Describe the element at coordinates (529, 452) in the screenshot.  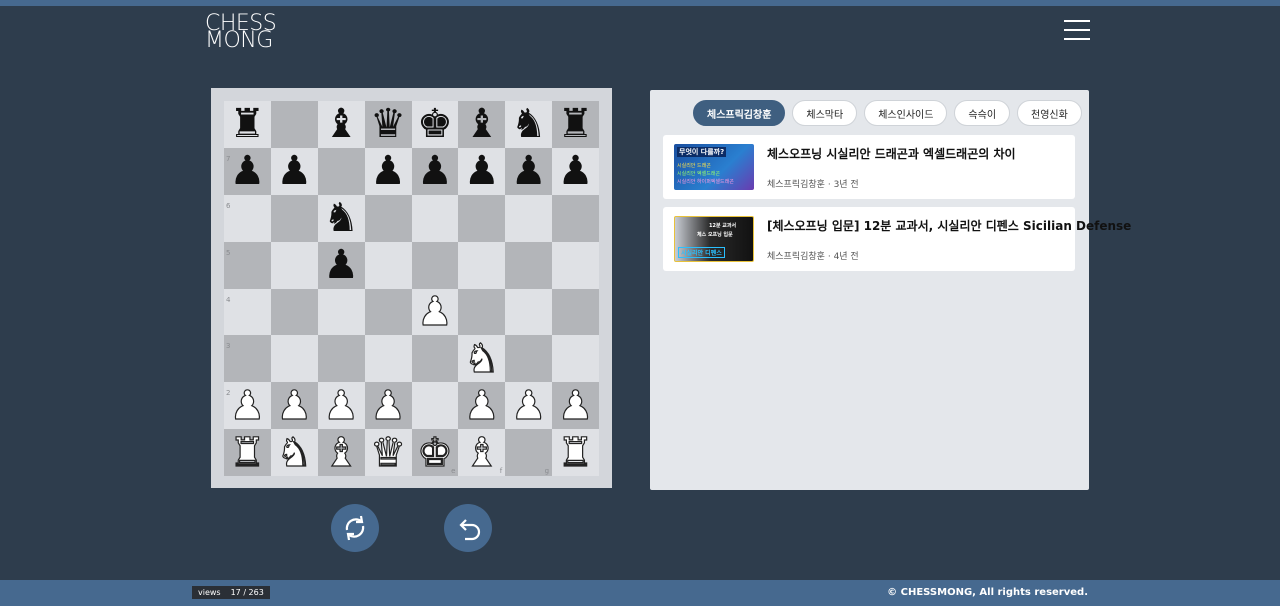
I see `board-square-g1: g` at that location.